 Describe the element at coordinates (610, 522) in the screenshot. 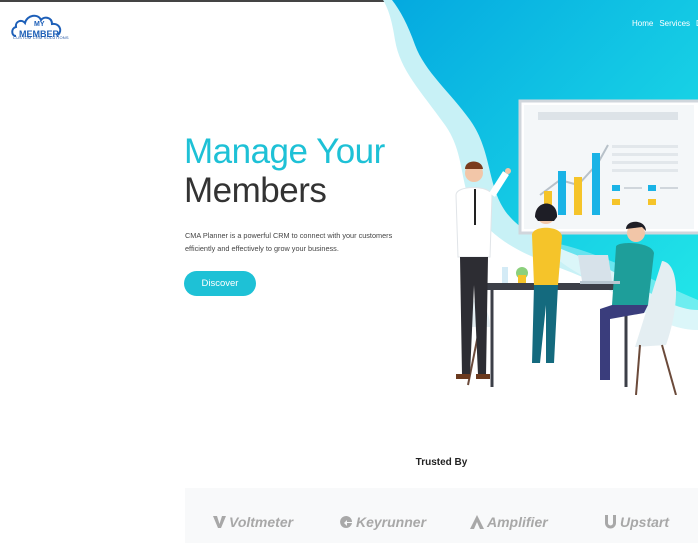

I see `upstart-icon` at that location.